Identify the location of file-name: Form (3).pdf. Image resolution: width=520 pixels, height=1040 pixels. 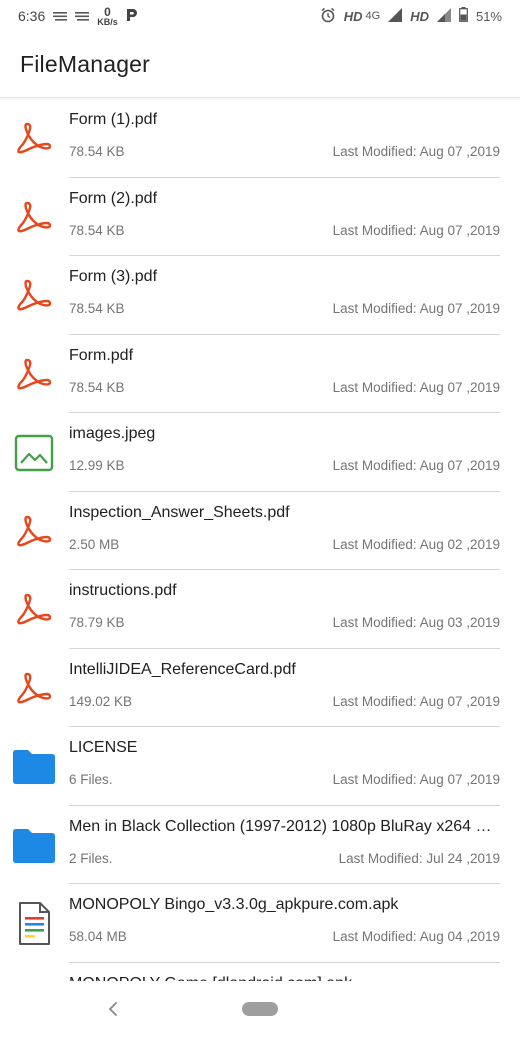
(113, 276).